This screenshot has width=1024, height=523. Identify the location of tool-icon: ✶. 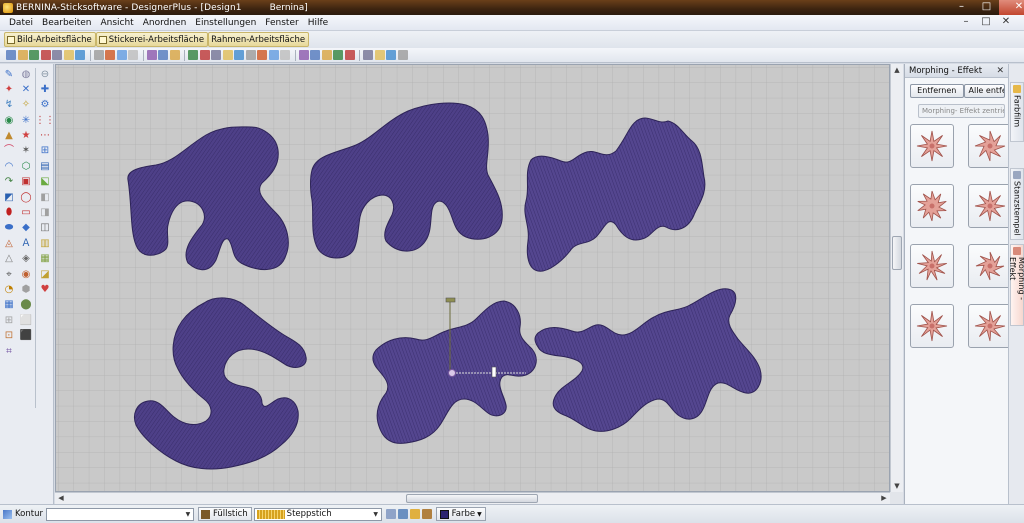
(26, 151).